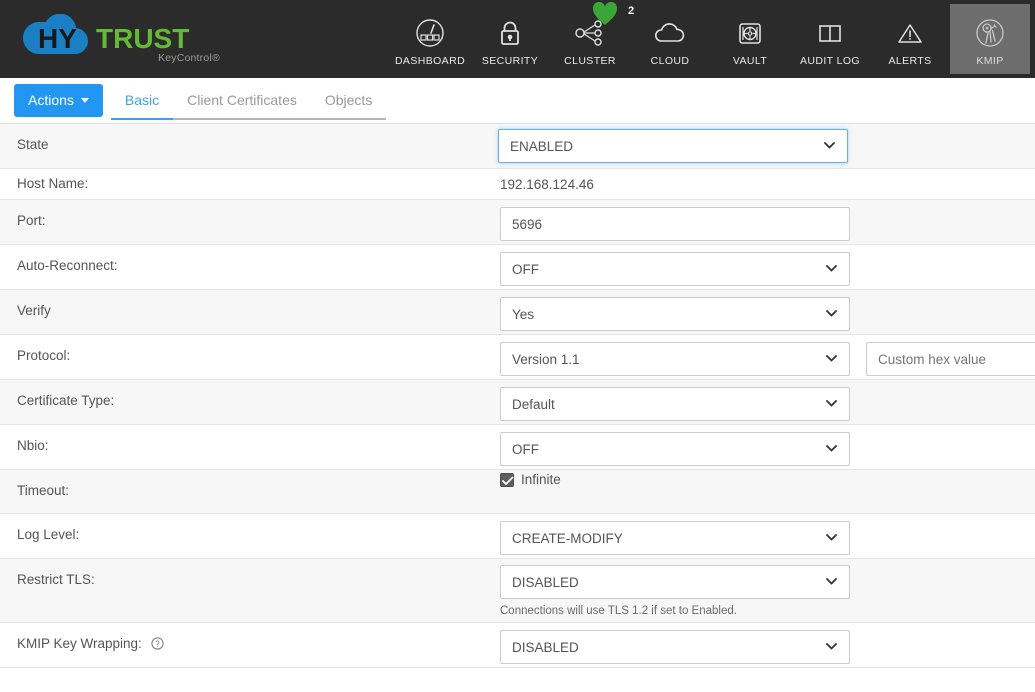 The width and height of the screenshot is (1035, 692). What do you see at coordinates (631, 11) in the screenshot?
I see `cluster-badge-count: 2` at bounding box center [631, 11].